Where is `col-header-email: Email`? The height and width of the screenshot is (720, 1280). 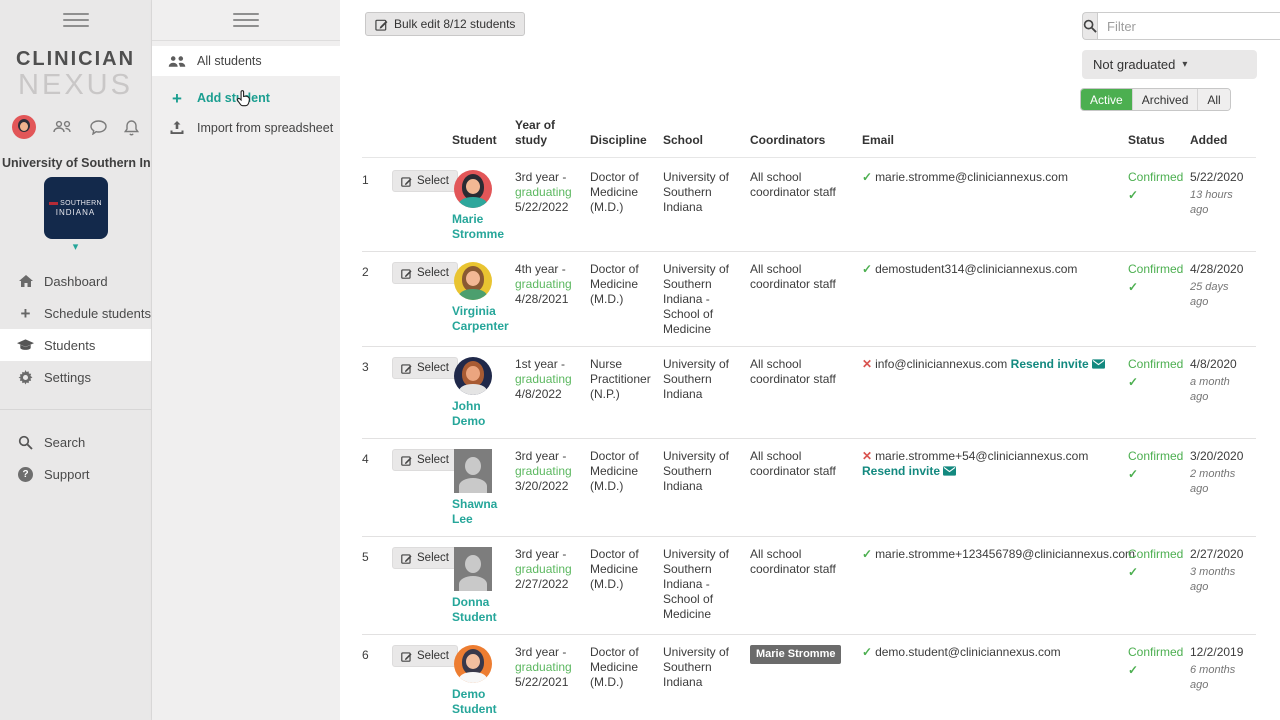
col-header-email: Email is located at coordinates (878, 140).